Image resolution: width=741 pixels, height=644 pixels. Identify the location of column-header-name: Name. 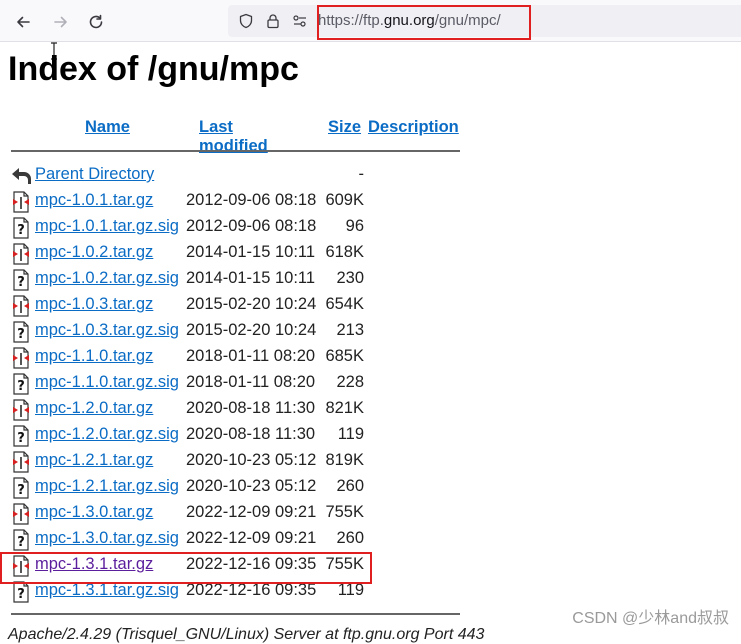
(107, 127).